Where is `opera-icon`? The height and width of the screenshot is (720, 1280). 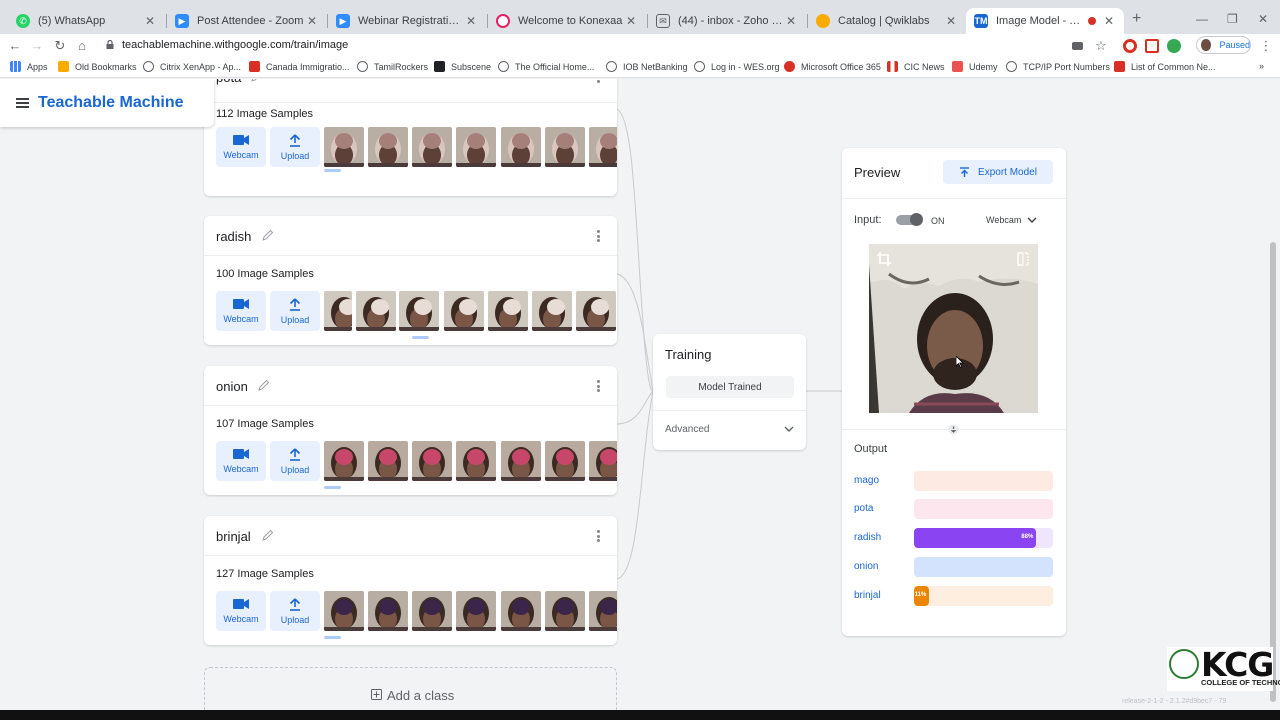
opera-icon is located at coordinates (1130, 46).